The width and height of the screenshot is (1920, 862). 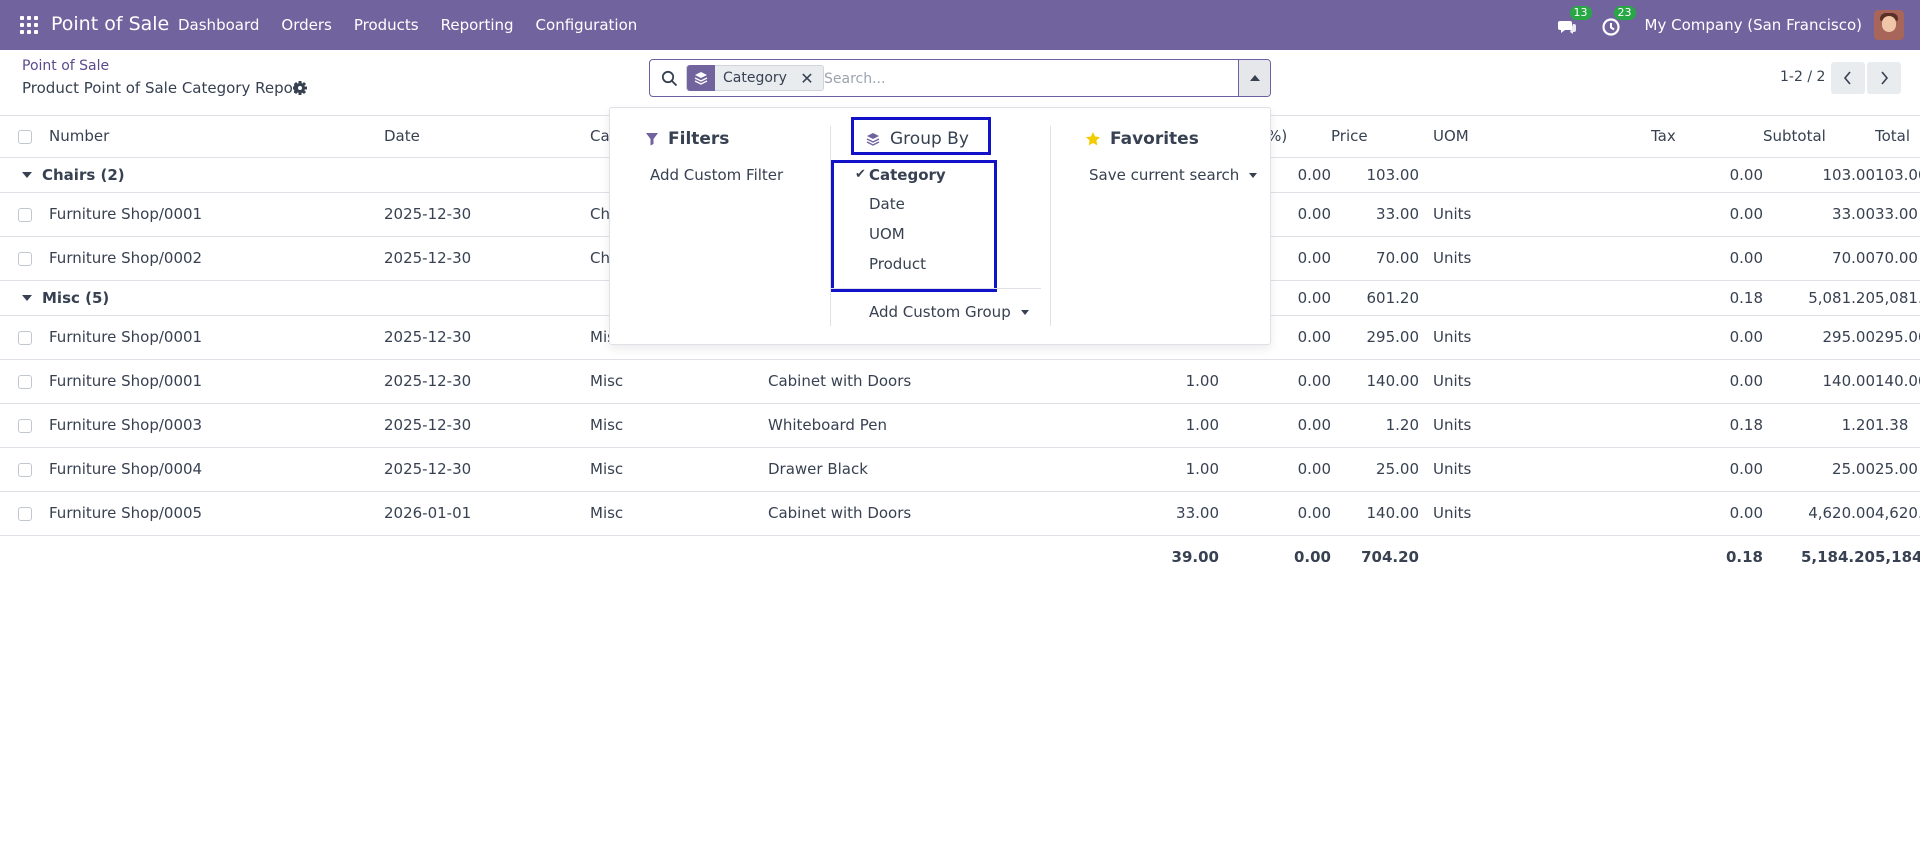 I want to click on search-bar: Category ✕, so click(x=960, y=78).